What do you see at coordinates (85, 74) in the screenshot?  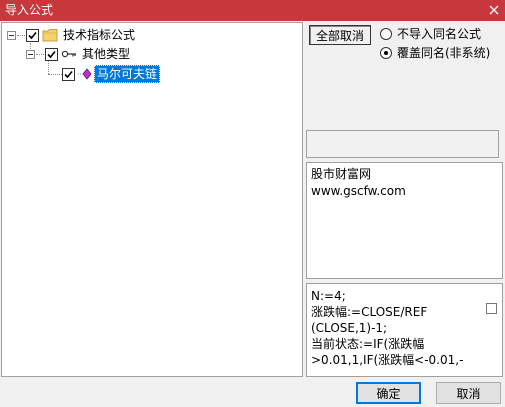 I see `formula-icon` at bounding box center [85, 74].